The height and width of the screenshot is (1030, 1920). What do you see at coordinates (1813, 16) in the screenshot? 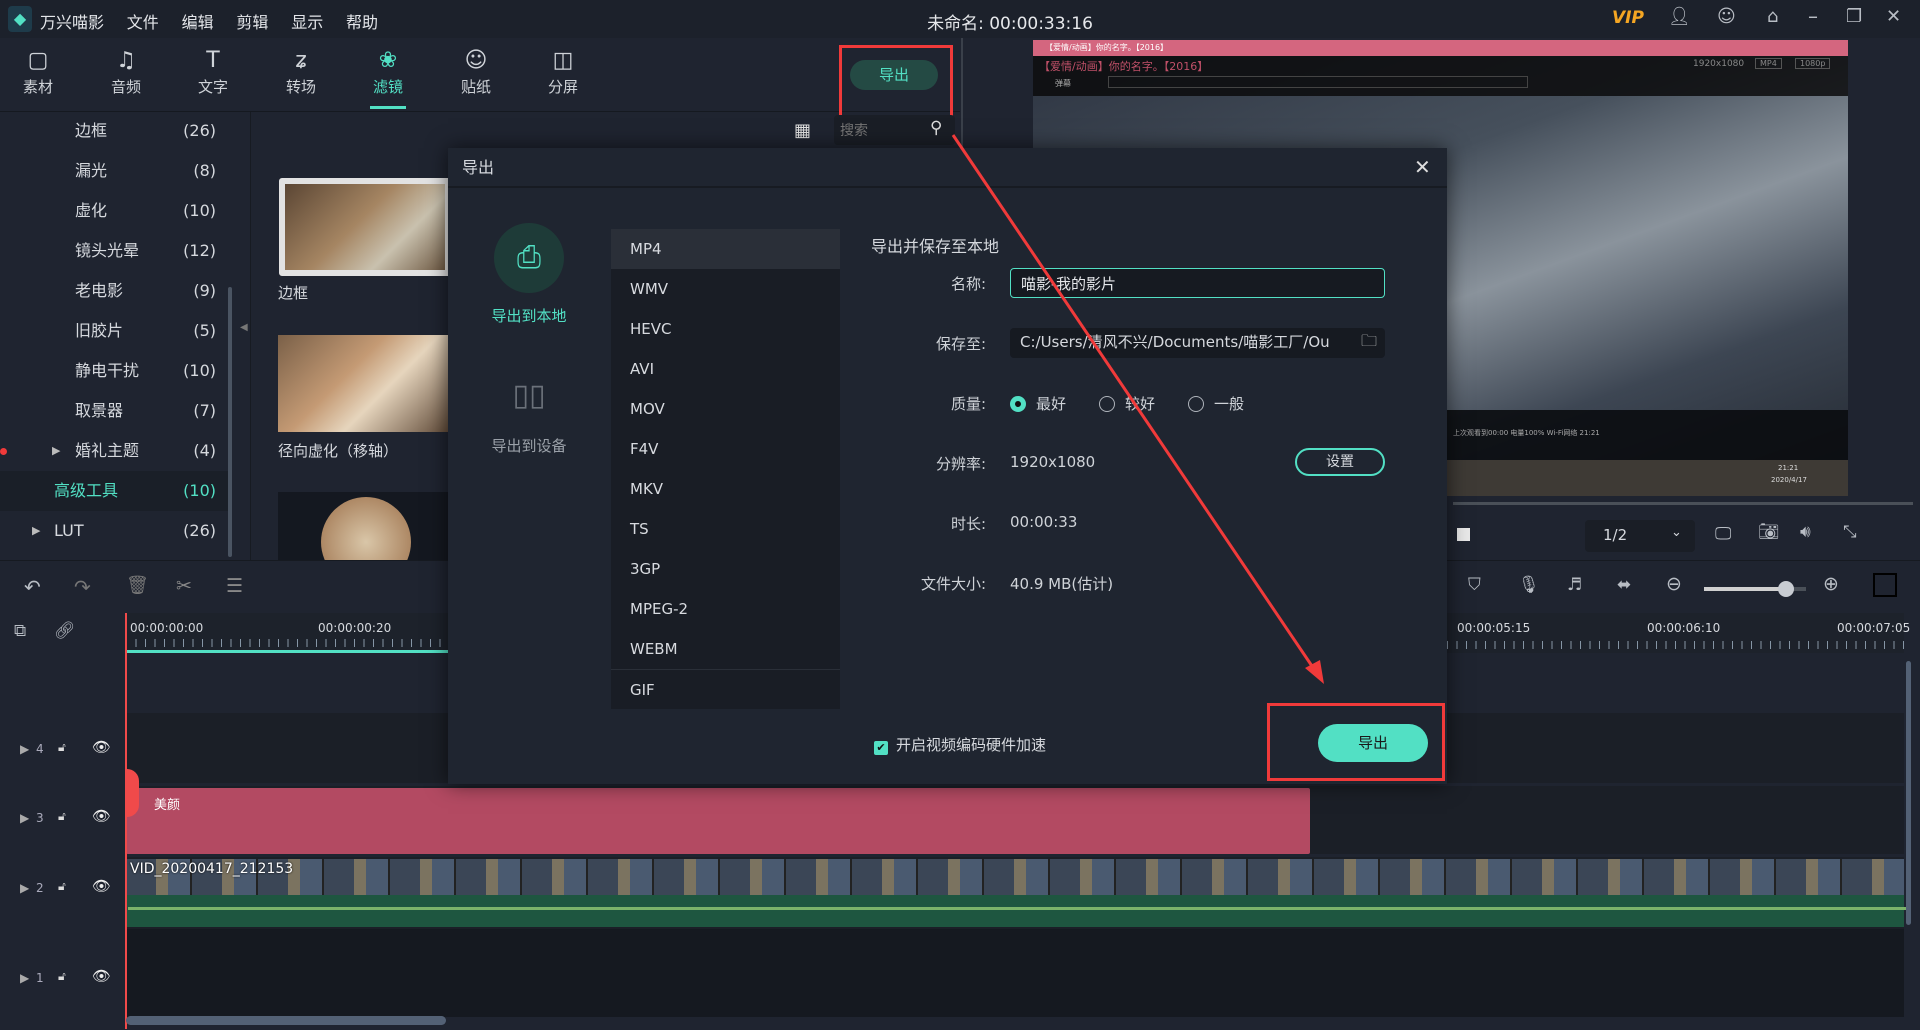
I see `minimize-icon: –` at bounding box center [1813, 16].